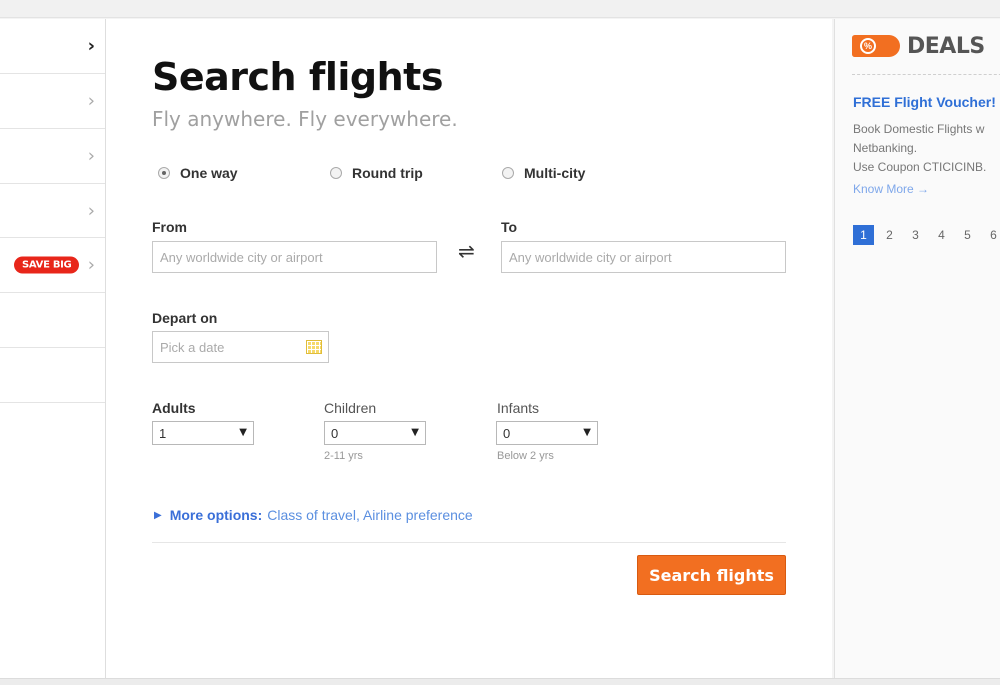 The image size is (1000, 685). Describe the element at coordinates (991, 235) in the screenshot. I see `page-6-button: 6` at that location.